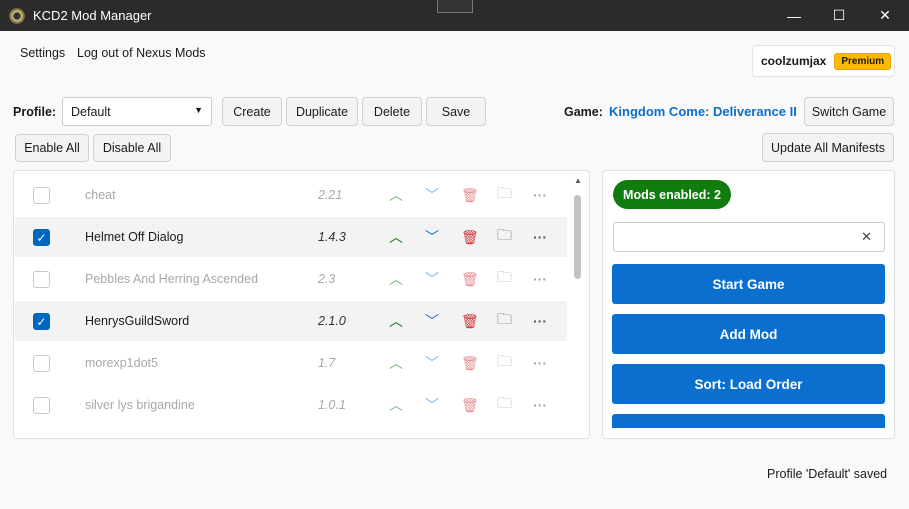  What do you see at coordinates (322, 111) in the screenshot?
I see `duplicate-button: Duplicate` at bounding box center [322, 111].